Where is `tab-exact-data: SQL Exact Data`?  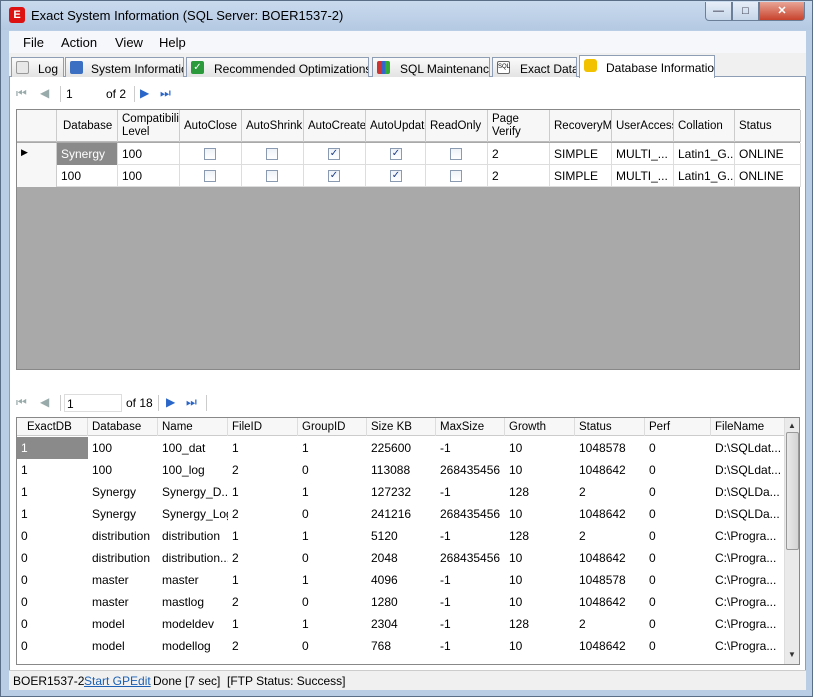 tab-exact-data: SQL Exact Data is located at coordinates (534, 67).